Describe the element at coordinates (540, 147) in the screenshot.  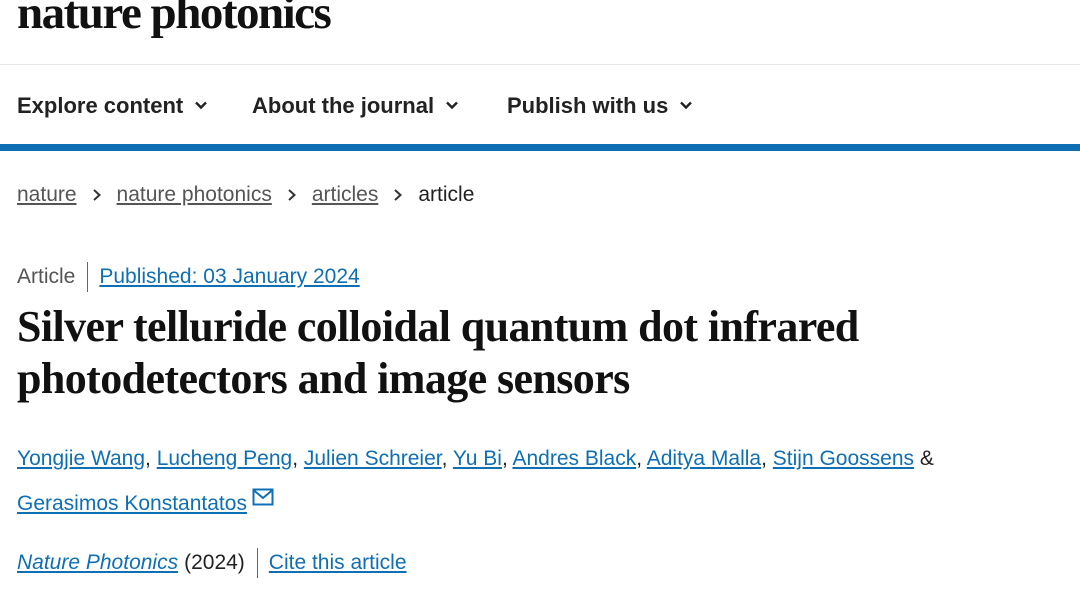
I see `nav-divider` at that location.